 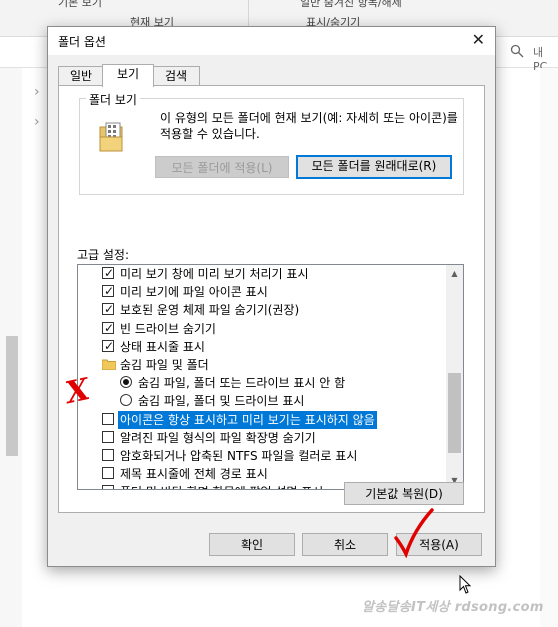 I want to click on setting-label: 숨김 파일 및 폴더, so click(x=164, y=365).